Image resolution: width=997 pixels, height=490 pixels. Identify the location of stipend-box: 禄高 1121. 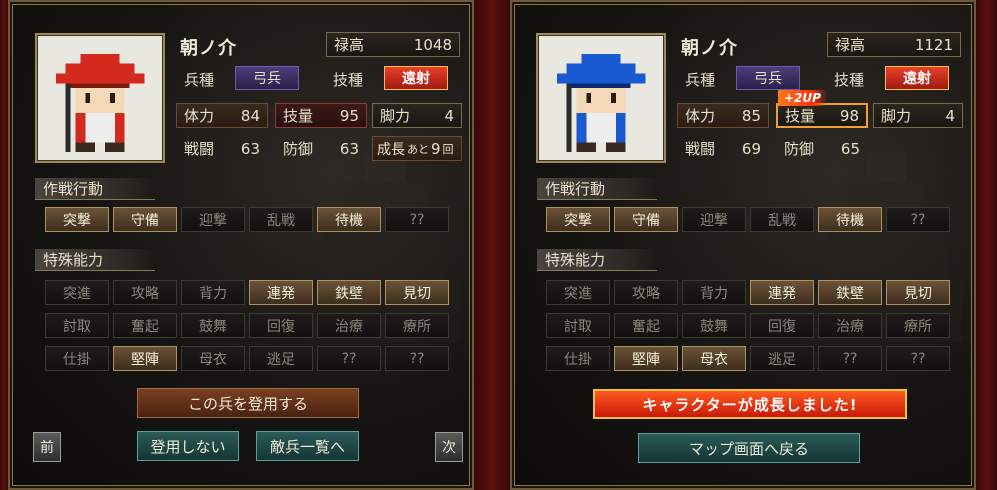
(894, 44).